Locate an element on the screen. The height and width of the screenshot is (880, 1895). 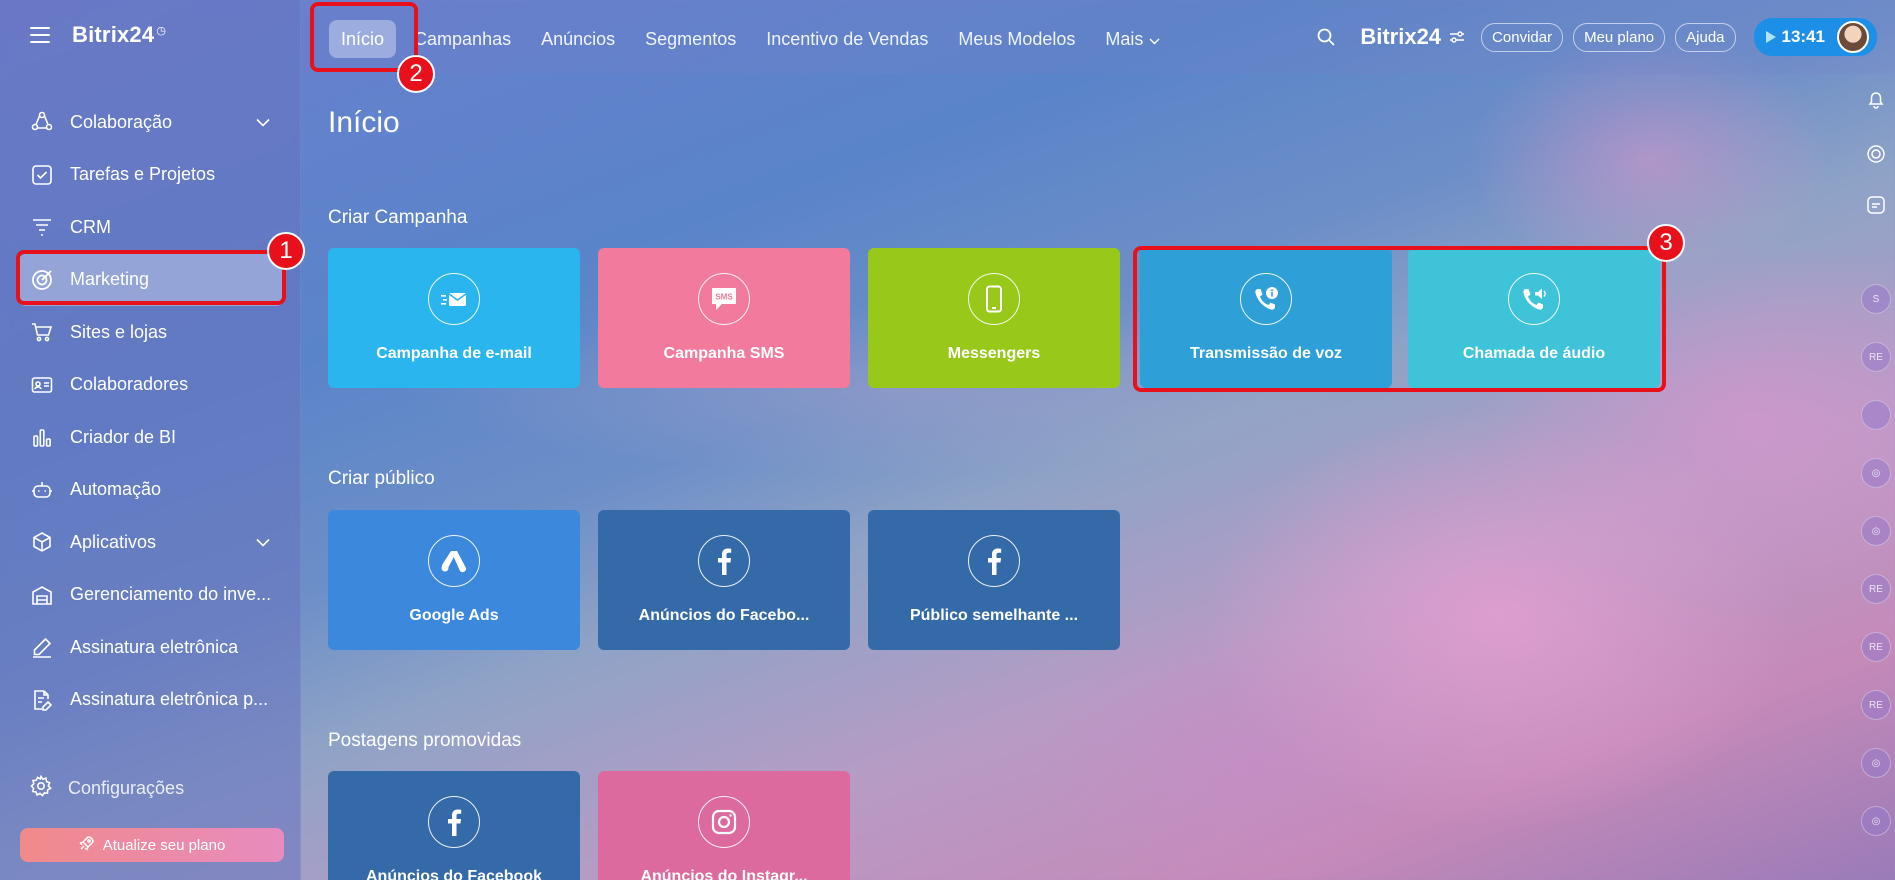
play-icon is located at coordinates (1770, 37).